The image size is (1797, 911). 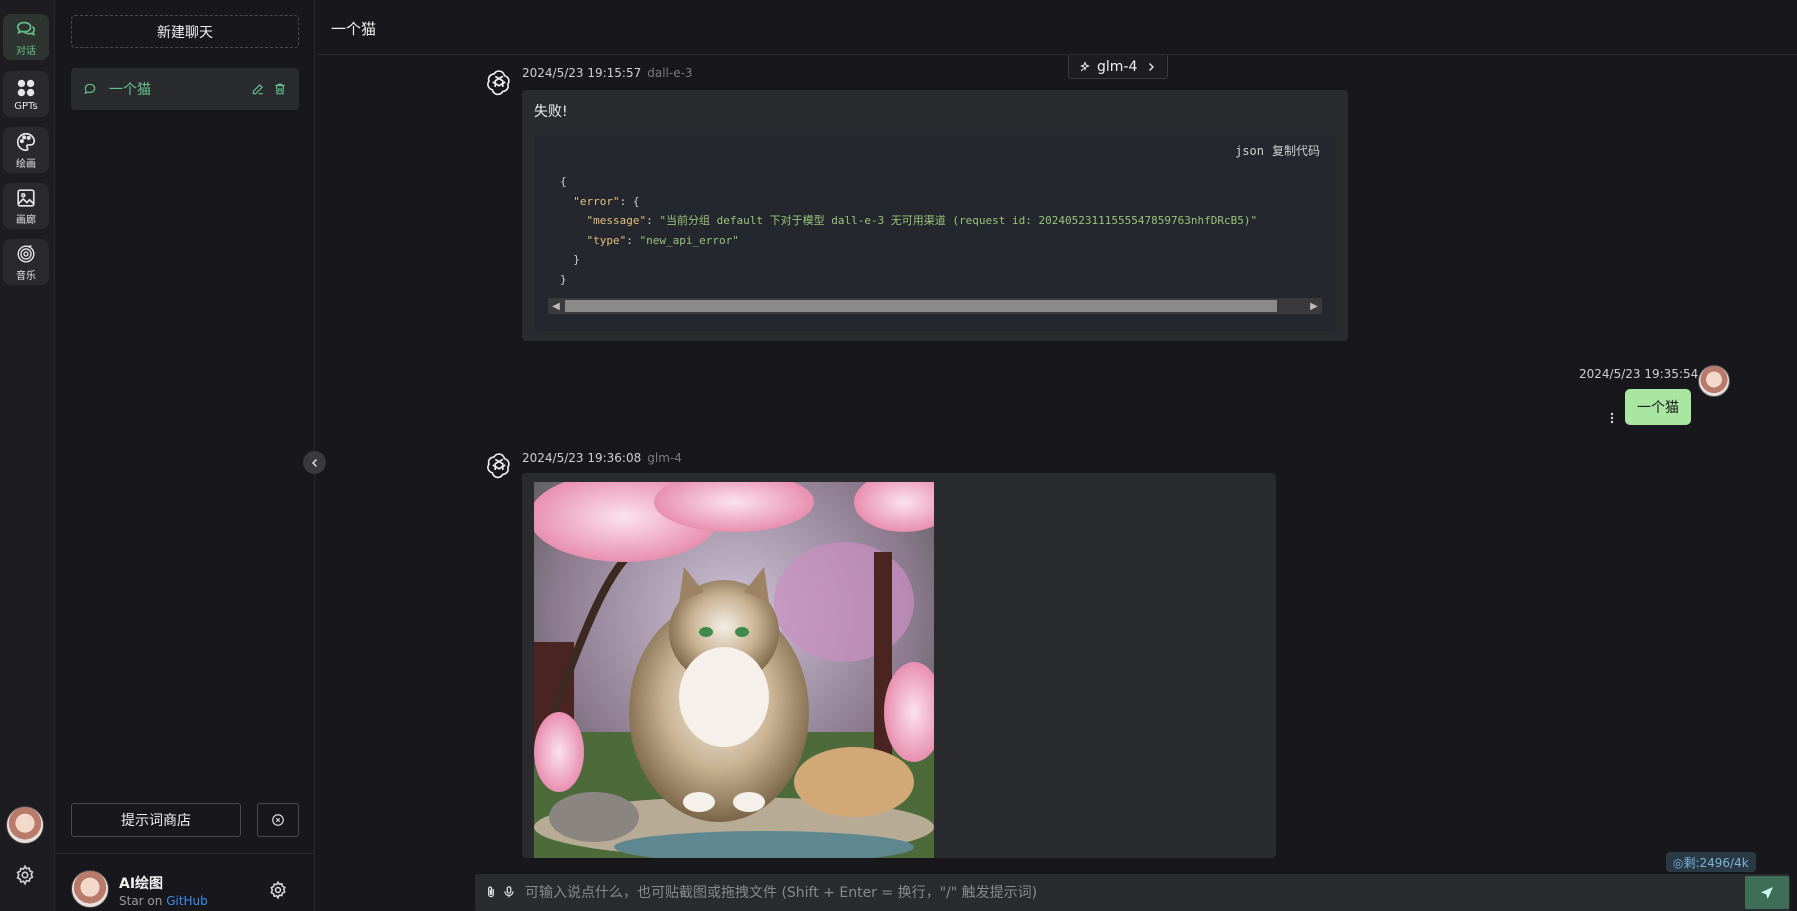 What do you see at coordinates (596, 201) in the screenshot?
I see `code-key: "error"` at bounding box center [596, 201].